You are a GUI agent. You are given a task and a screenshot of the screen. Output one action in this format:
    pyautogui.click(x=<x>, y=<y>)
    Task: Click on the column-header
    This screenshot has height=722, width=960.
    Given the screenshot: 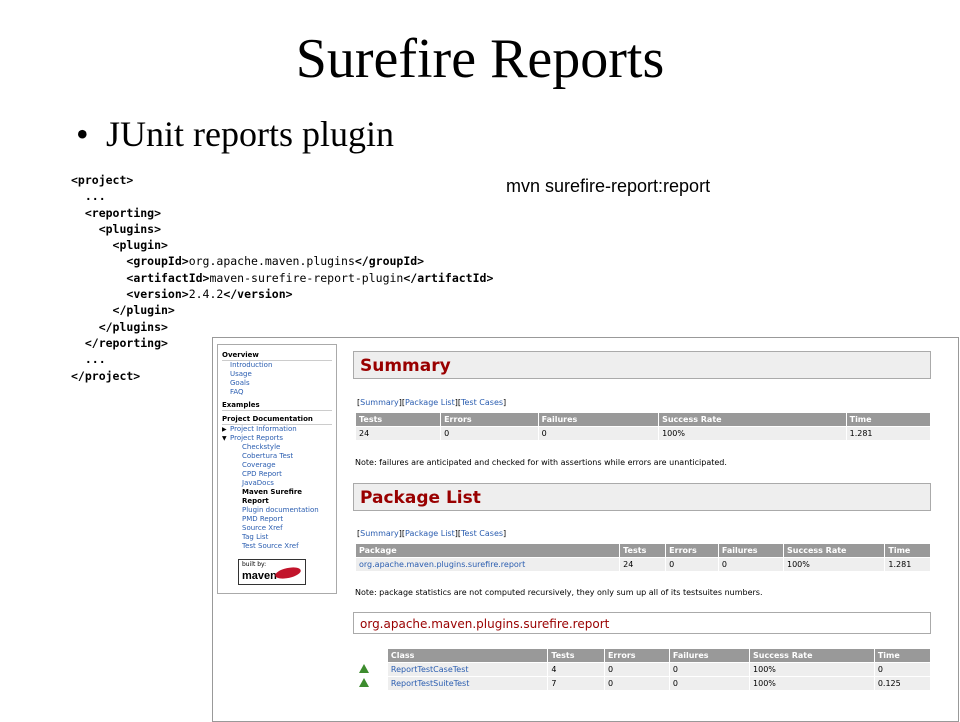 What is the action you would take?
    pyautogui.click(x=371, y=655)
    